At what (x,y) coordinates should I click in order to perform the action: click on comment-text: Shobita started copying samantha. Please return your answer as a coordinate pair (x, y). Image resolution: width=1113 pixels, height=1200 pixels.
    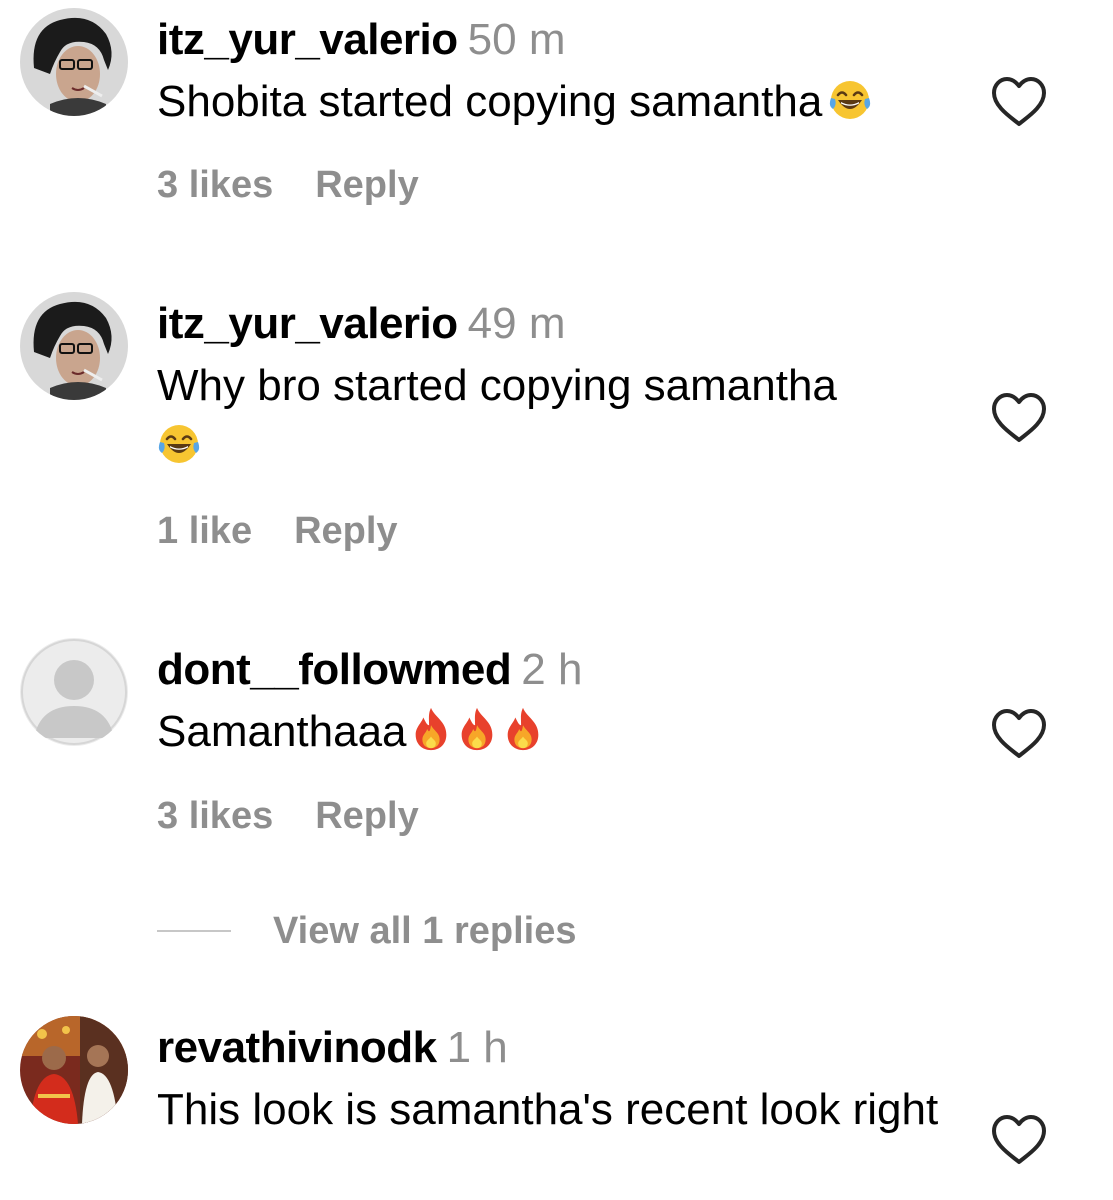
    Looking at the image, I should click on (567, 105).